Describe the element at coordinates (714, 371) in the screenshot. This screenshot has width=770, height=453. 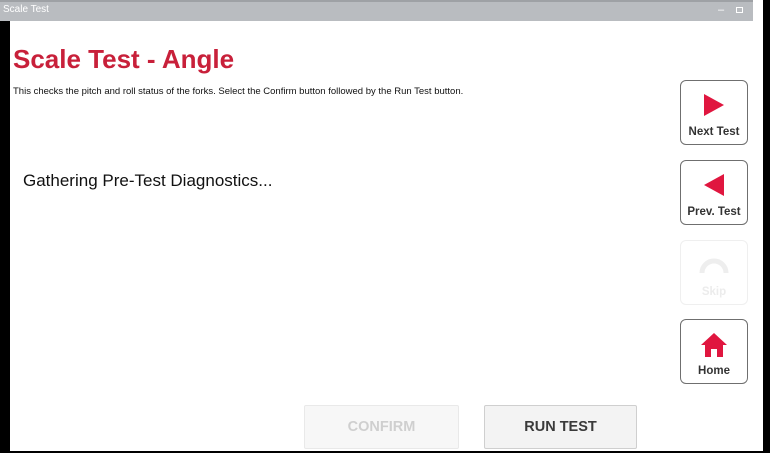
I see `home-label: Home` at that location.